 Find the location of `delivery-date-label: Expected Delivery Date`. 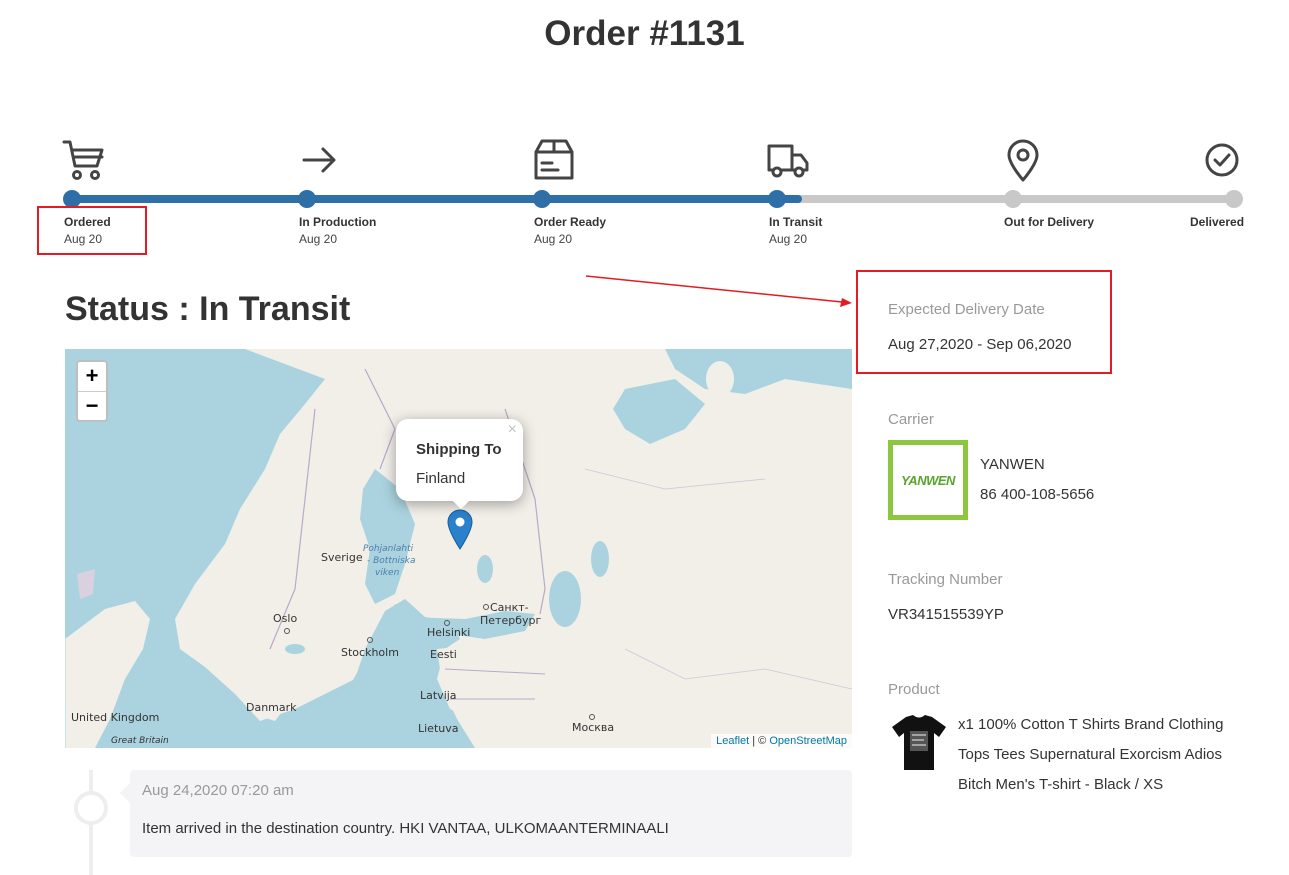

delivery-date-label: Expected Delivery Date is located at coordinates (966, 309).